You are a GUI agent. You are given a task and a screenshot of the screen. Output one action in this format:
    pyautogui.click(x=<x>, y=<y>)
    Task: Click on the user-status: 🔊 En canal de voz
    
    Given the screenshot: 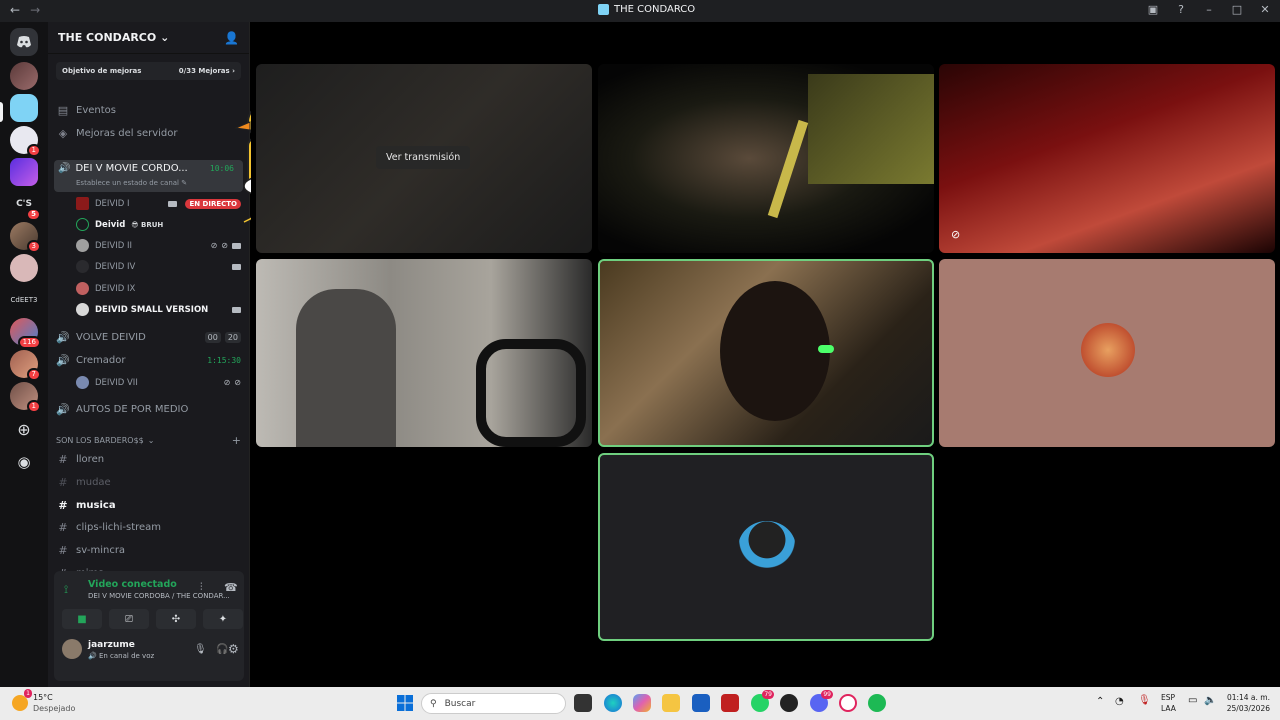 What is the action you would take?
    pyautogui.click(x=121, y=656)
    